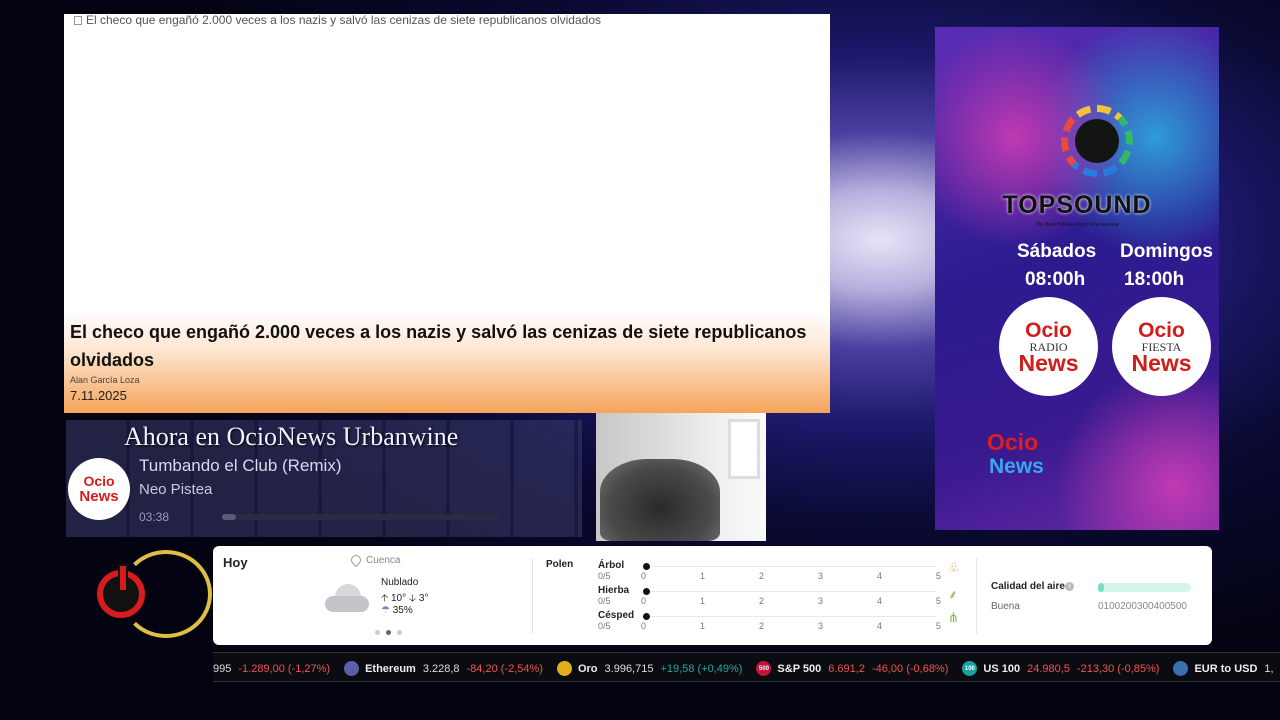 This screenshot has height=720, width=1280. I want to click on ticker-price: 3.228,8, so click(441, 668).